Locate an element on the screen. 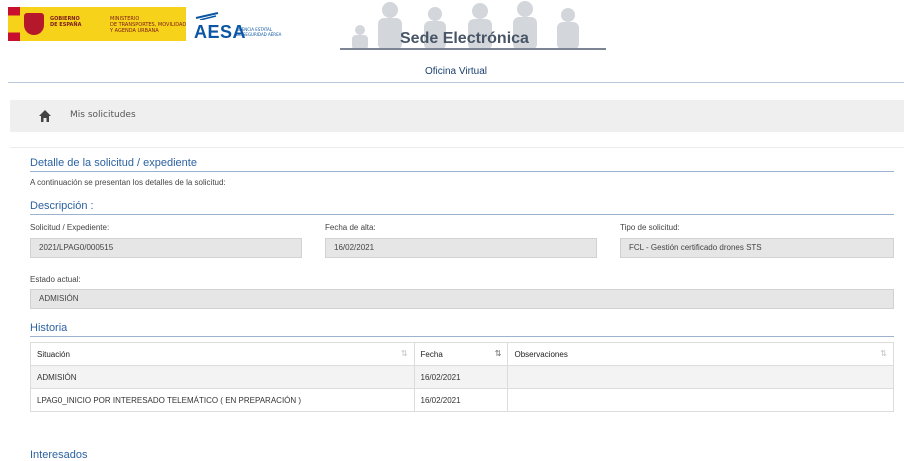 This screenshot has width=904, height=461. sede-banner: Sede Electrónica is located at coordinates (473, 25).